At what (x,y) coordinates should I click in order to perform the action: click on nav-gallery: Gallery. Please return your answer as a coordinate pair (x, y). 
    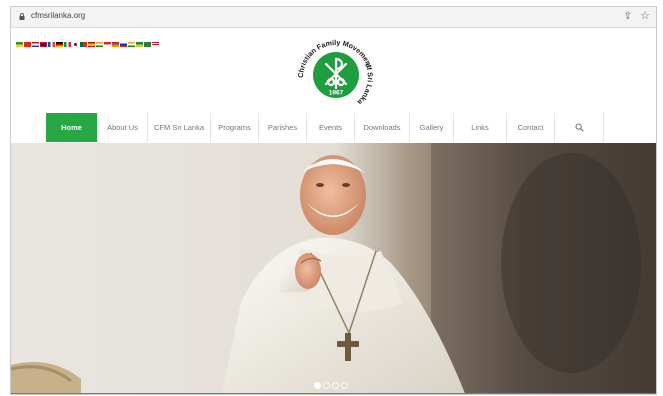
    Looking at the image, I should click on (431, 127).